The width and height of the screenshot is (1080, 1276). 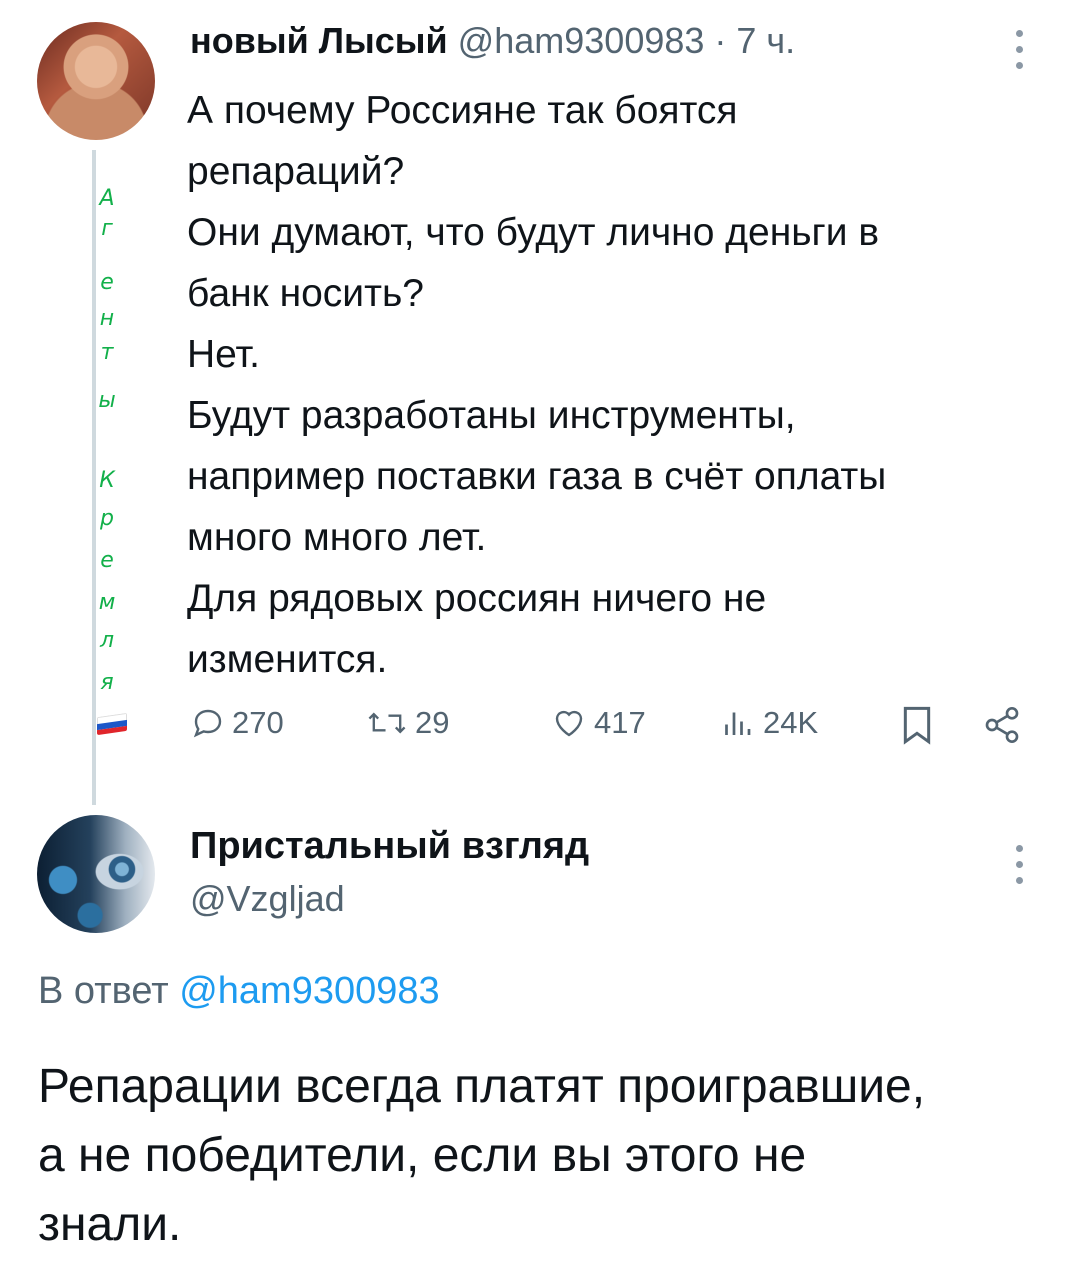 What do you see at coordinates (738, 723) in the screenshot?
I see `views-icon` at bounding box center [738, 723].